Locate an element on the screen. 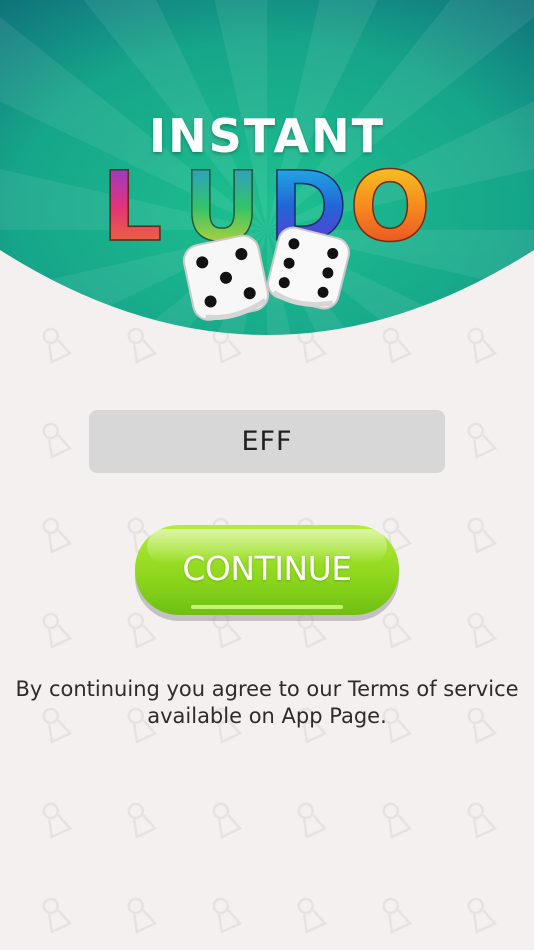 The width and height of the screenshot is (534, 950). logo-letter-l: L is located at coordinates (131, 205).